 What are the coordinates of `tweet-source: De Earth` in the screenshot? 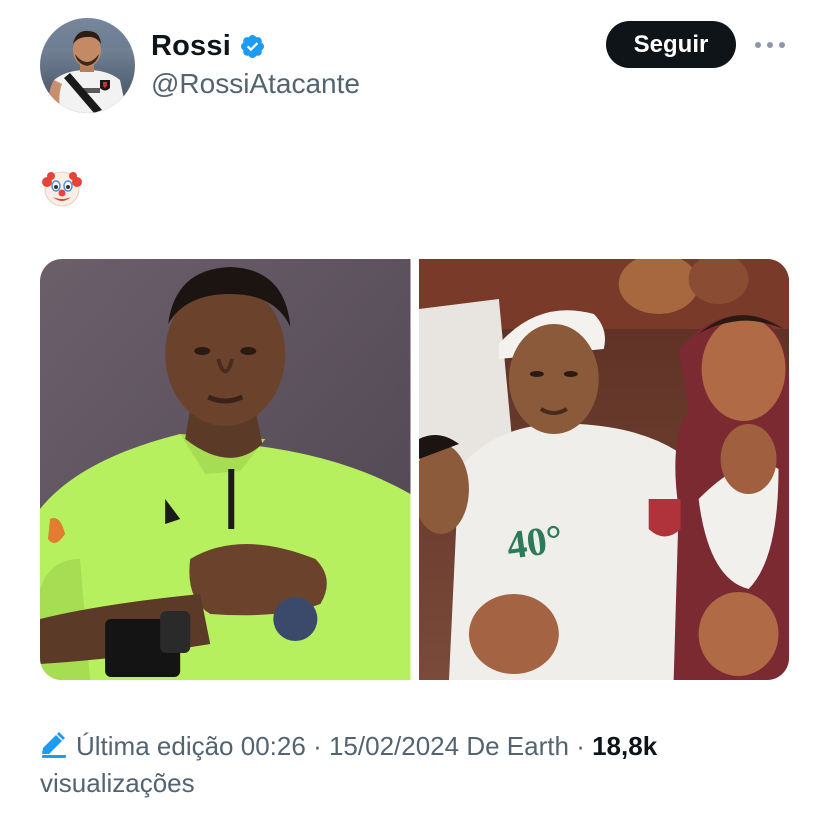 It's located at (517, 746).